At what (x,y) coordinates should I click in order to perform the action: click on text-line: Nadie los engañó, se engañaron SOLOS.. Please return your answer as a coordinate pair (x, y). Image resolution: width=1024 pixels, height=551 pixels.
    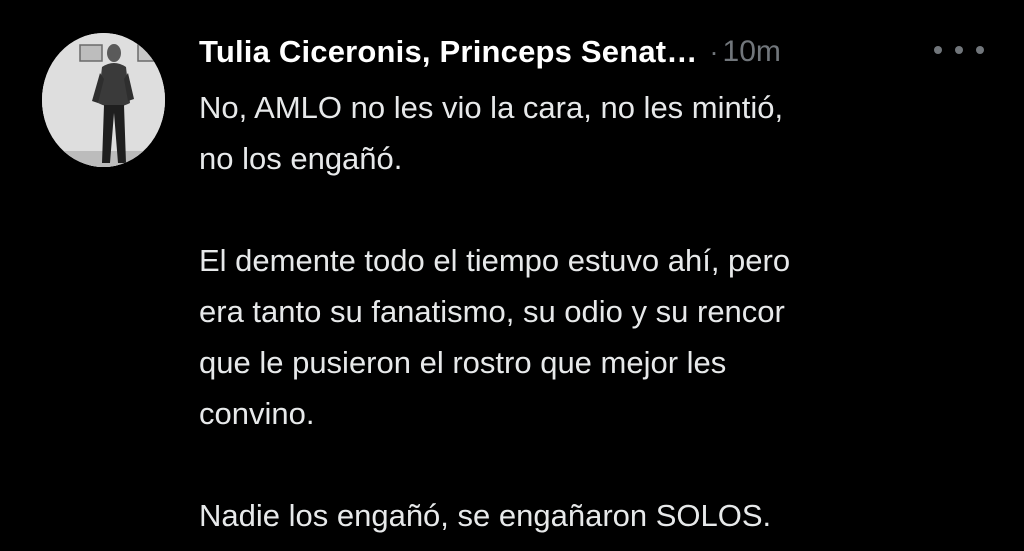
    Looking at the image, I should click on (485, 515).